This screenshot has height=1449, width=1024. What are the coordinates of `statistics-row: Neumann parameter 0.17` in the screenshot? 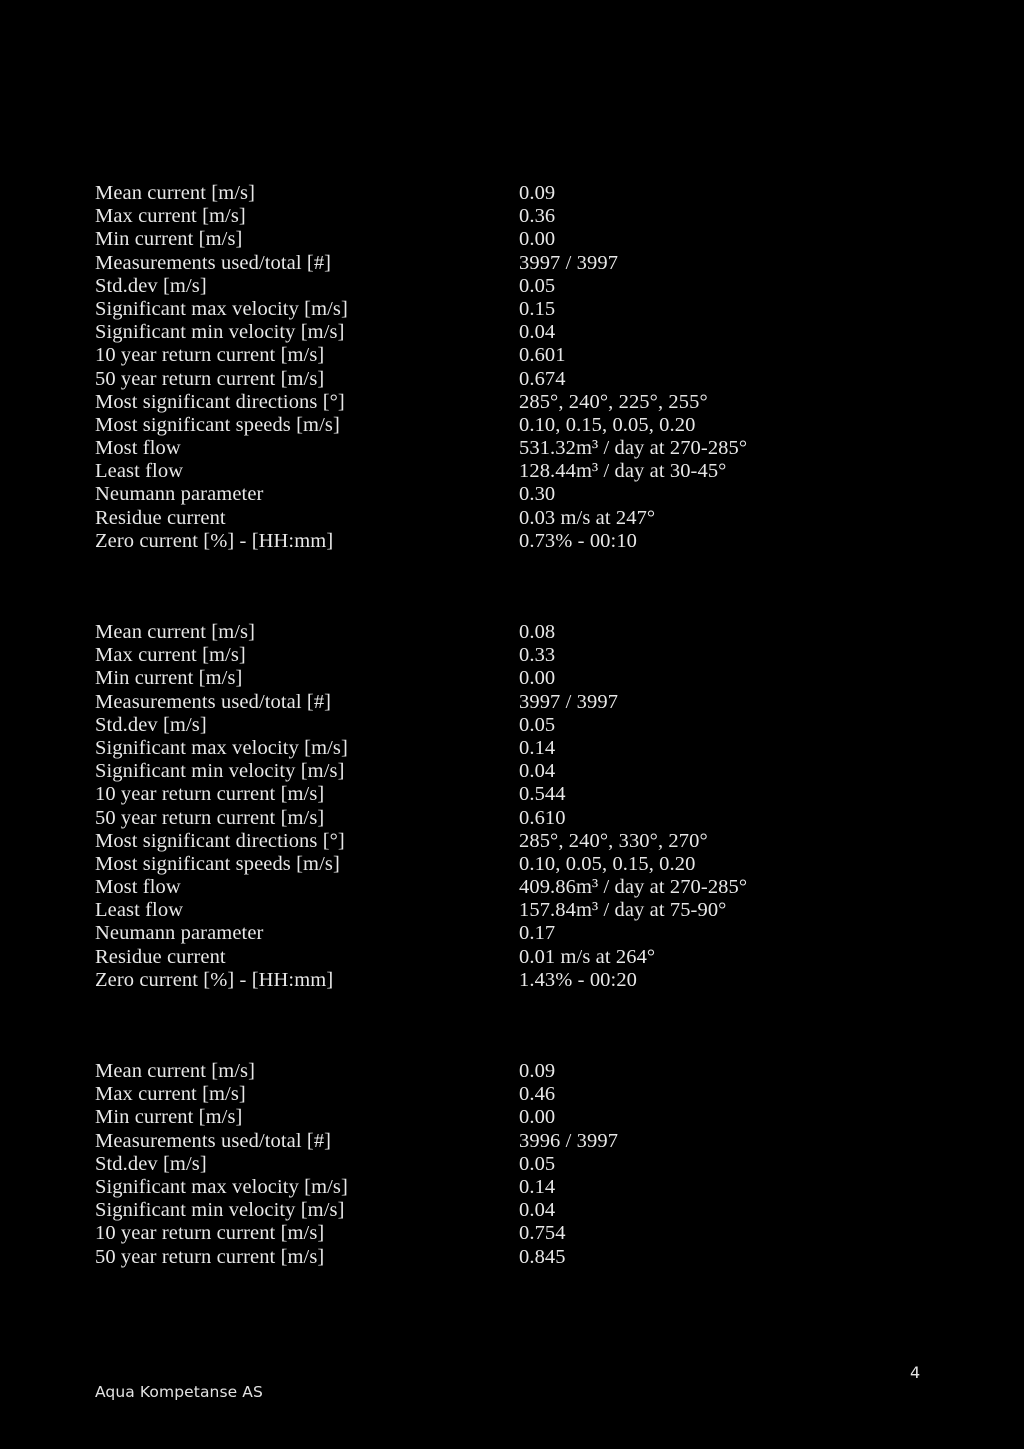 It's located at (505, 933).